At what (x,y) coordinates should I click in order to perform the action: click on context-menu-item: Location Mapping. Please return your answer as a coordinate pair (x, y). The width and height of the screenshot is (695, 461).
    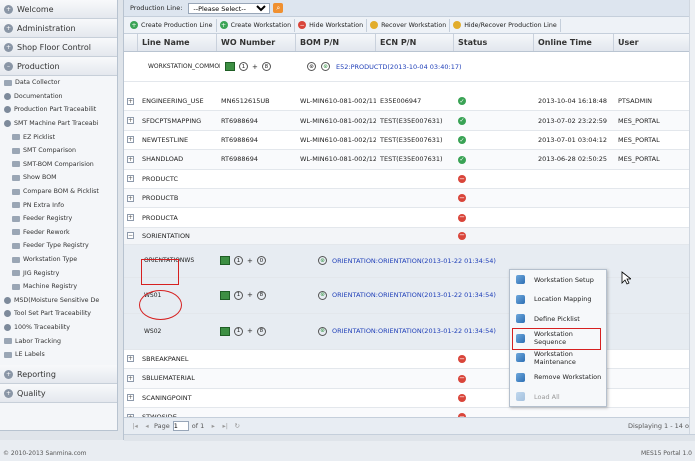
    Looking at the image, I should click on (558, 300).